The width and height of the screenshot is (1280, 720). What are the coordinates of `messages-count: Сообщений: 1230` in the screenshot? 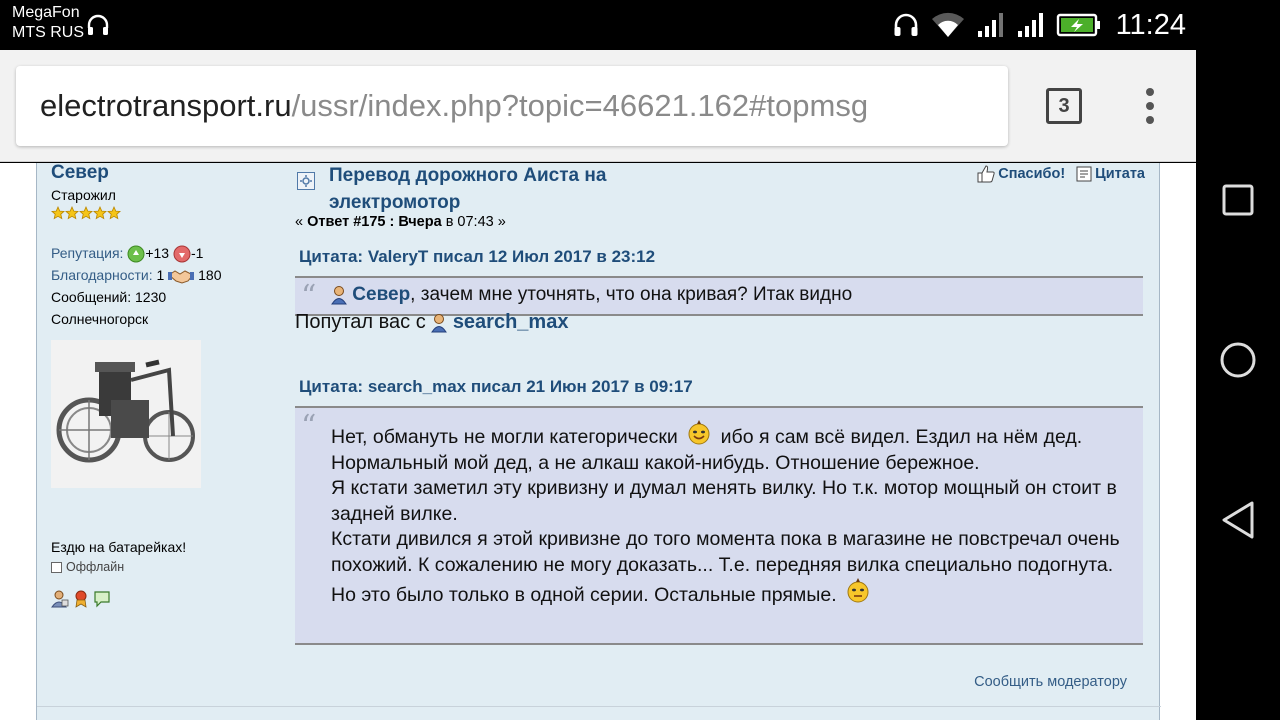 It's located at (109, 297).